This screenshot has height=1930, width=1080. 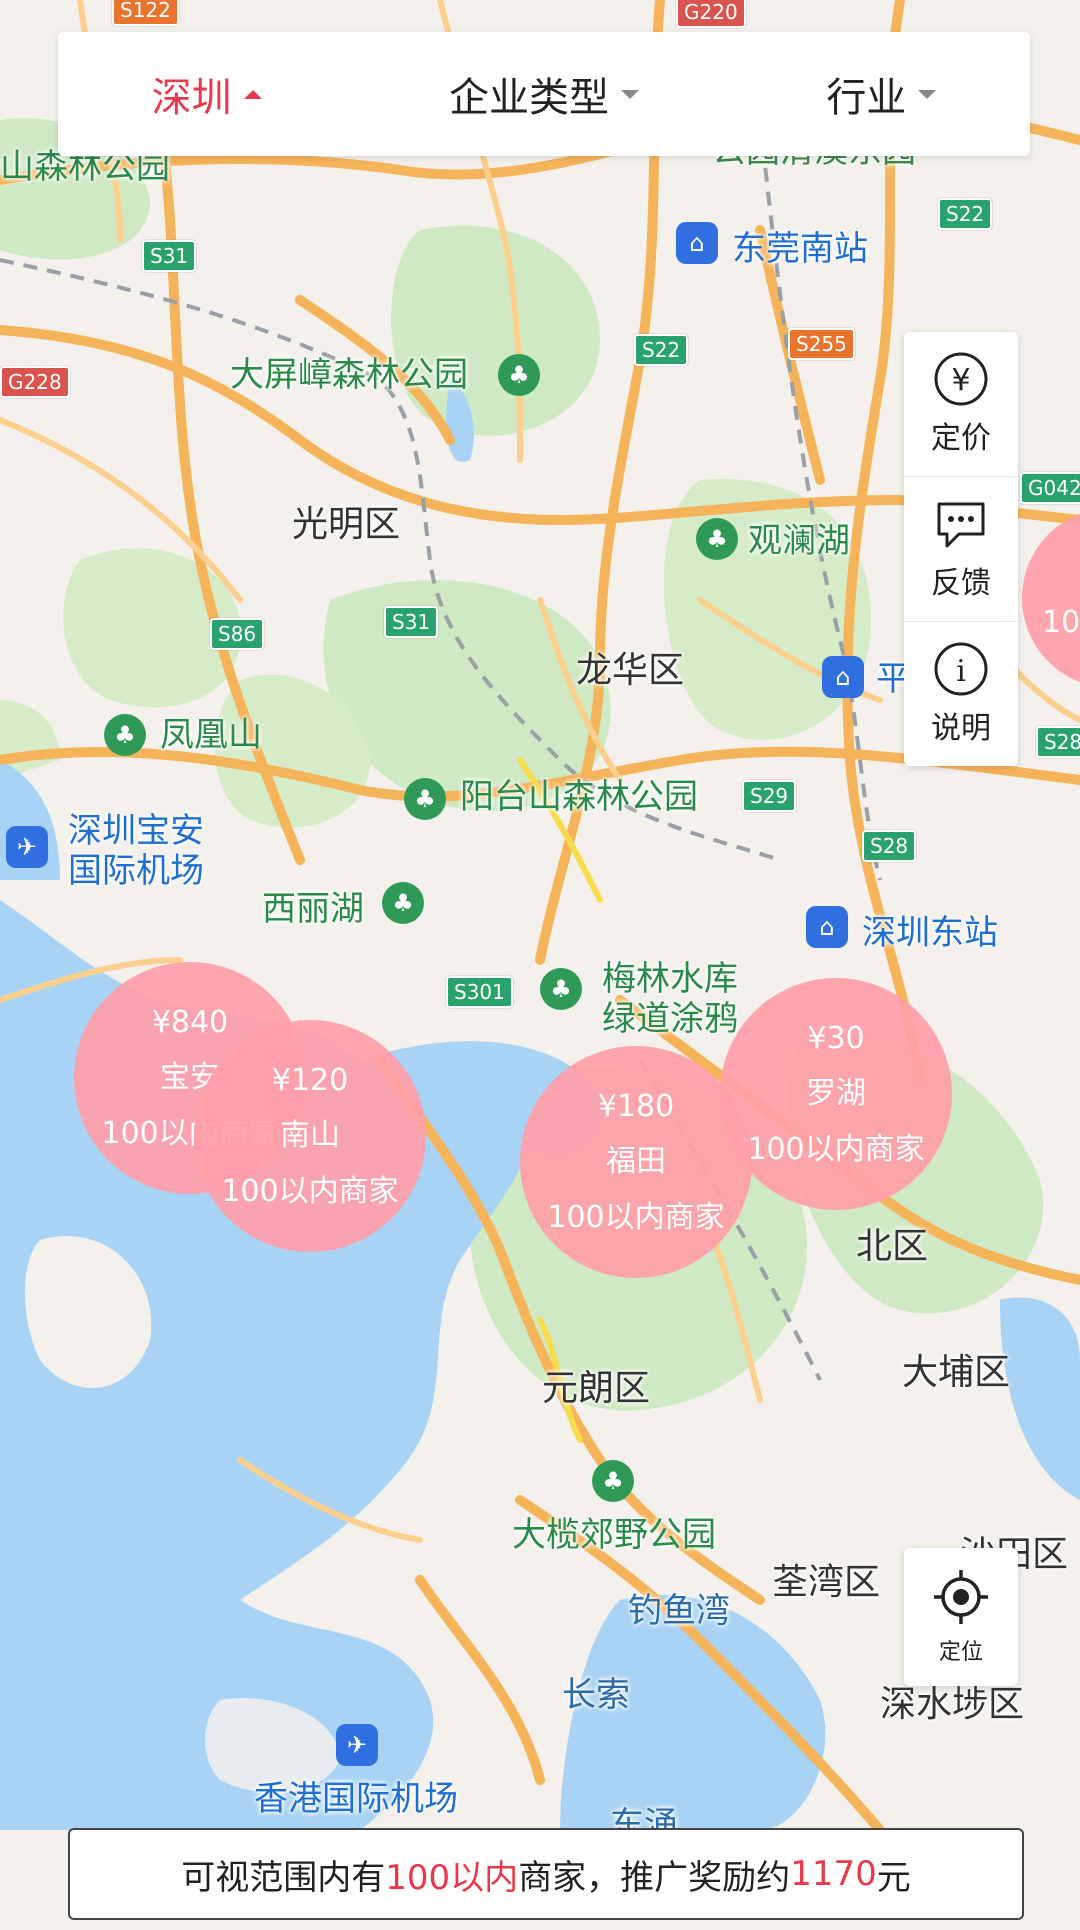 I want to click on summary-suffix: 元, so click(x=893, y=1877).